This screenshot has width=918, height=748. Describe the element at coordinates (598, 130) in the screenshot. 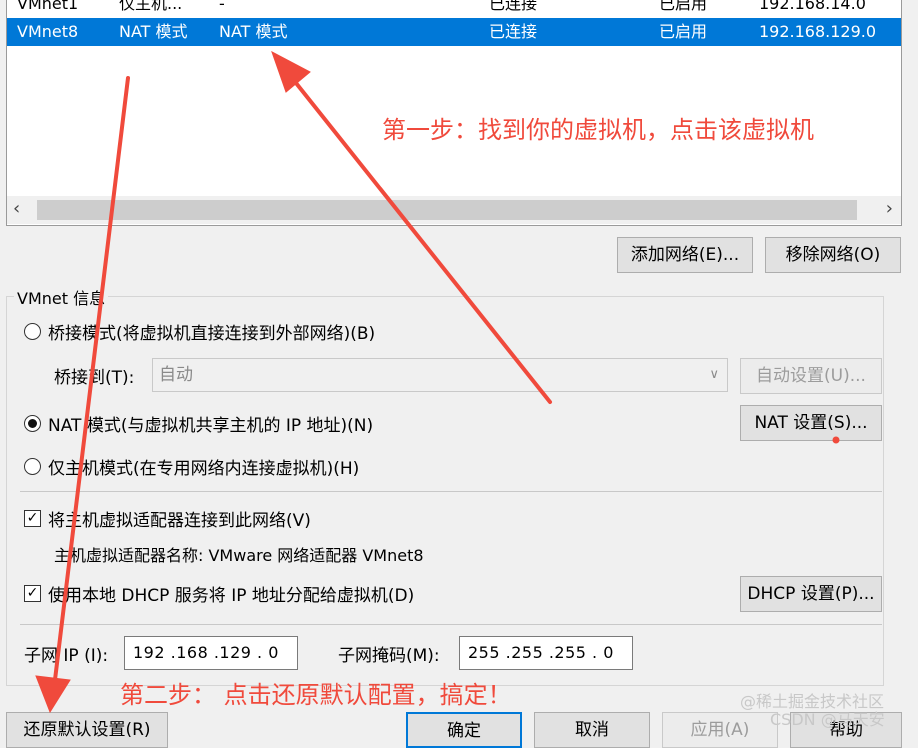

I see `step1-annotation: 第一步：找到你的虚拟机，点击该虚拟机` at that location.